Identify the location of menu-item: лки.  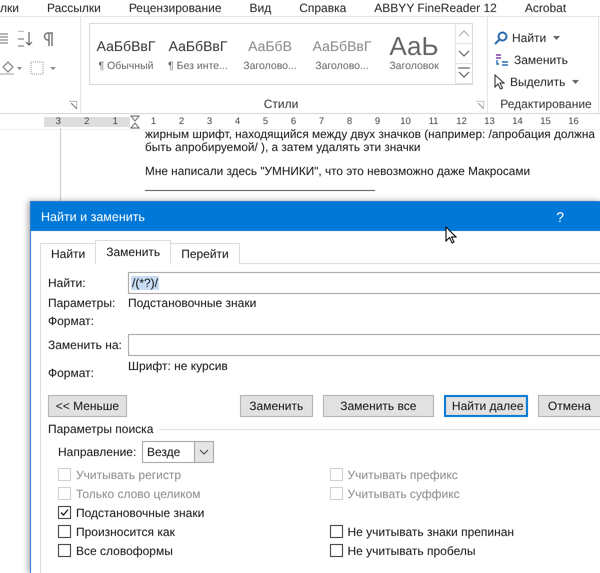
(9, 8).